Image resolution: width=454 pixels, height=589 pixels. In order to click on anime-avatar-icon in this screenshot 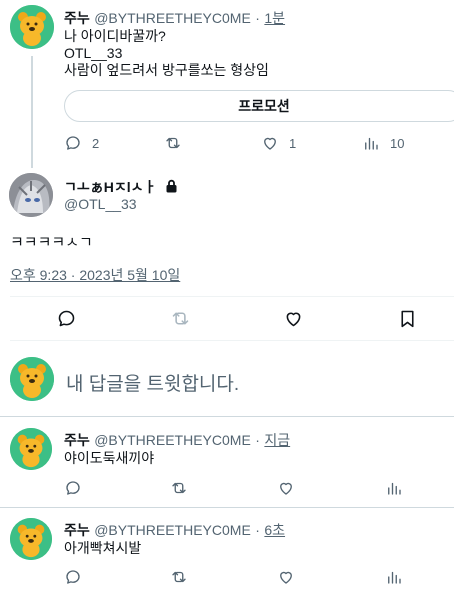, I will do `click(31, 195)`.